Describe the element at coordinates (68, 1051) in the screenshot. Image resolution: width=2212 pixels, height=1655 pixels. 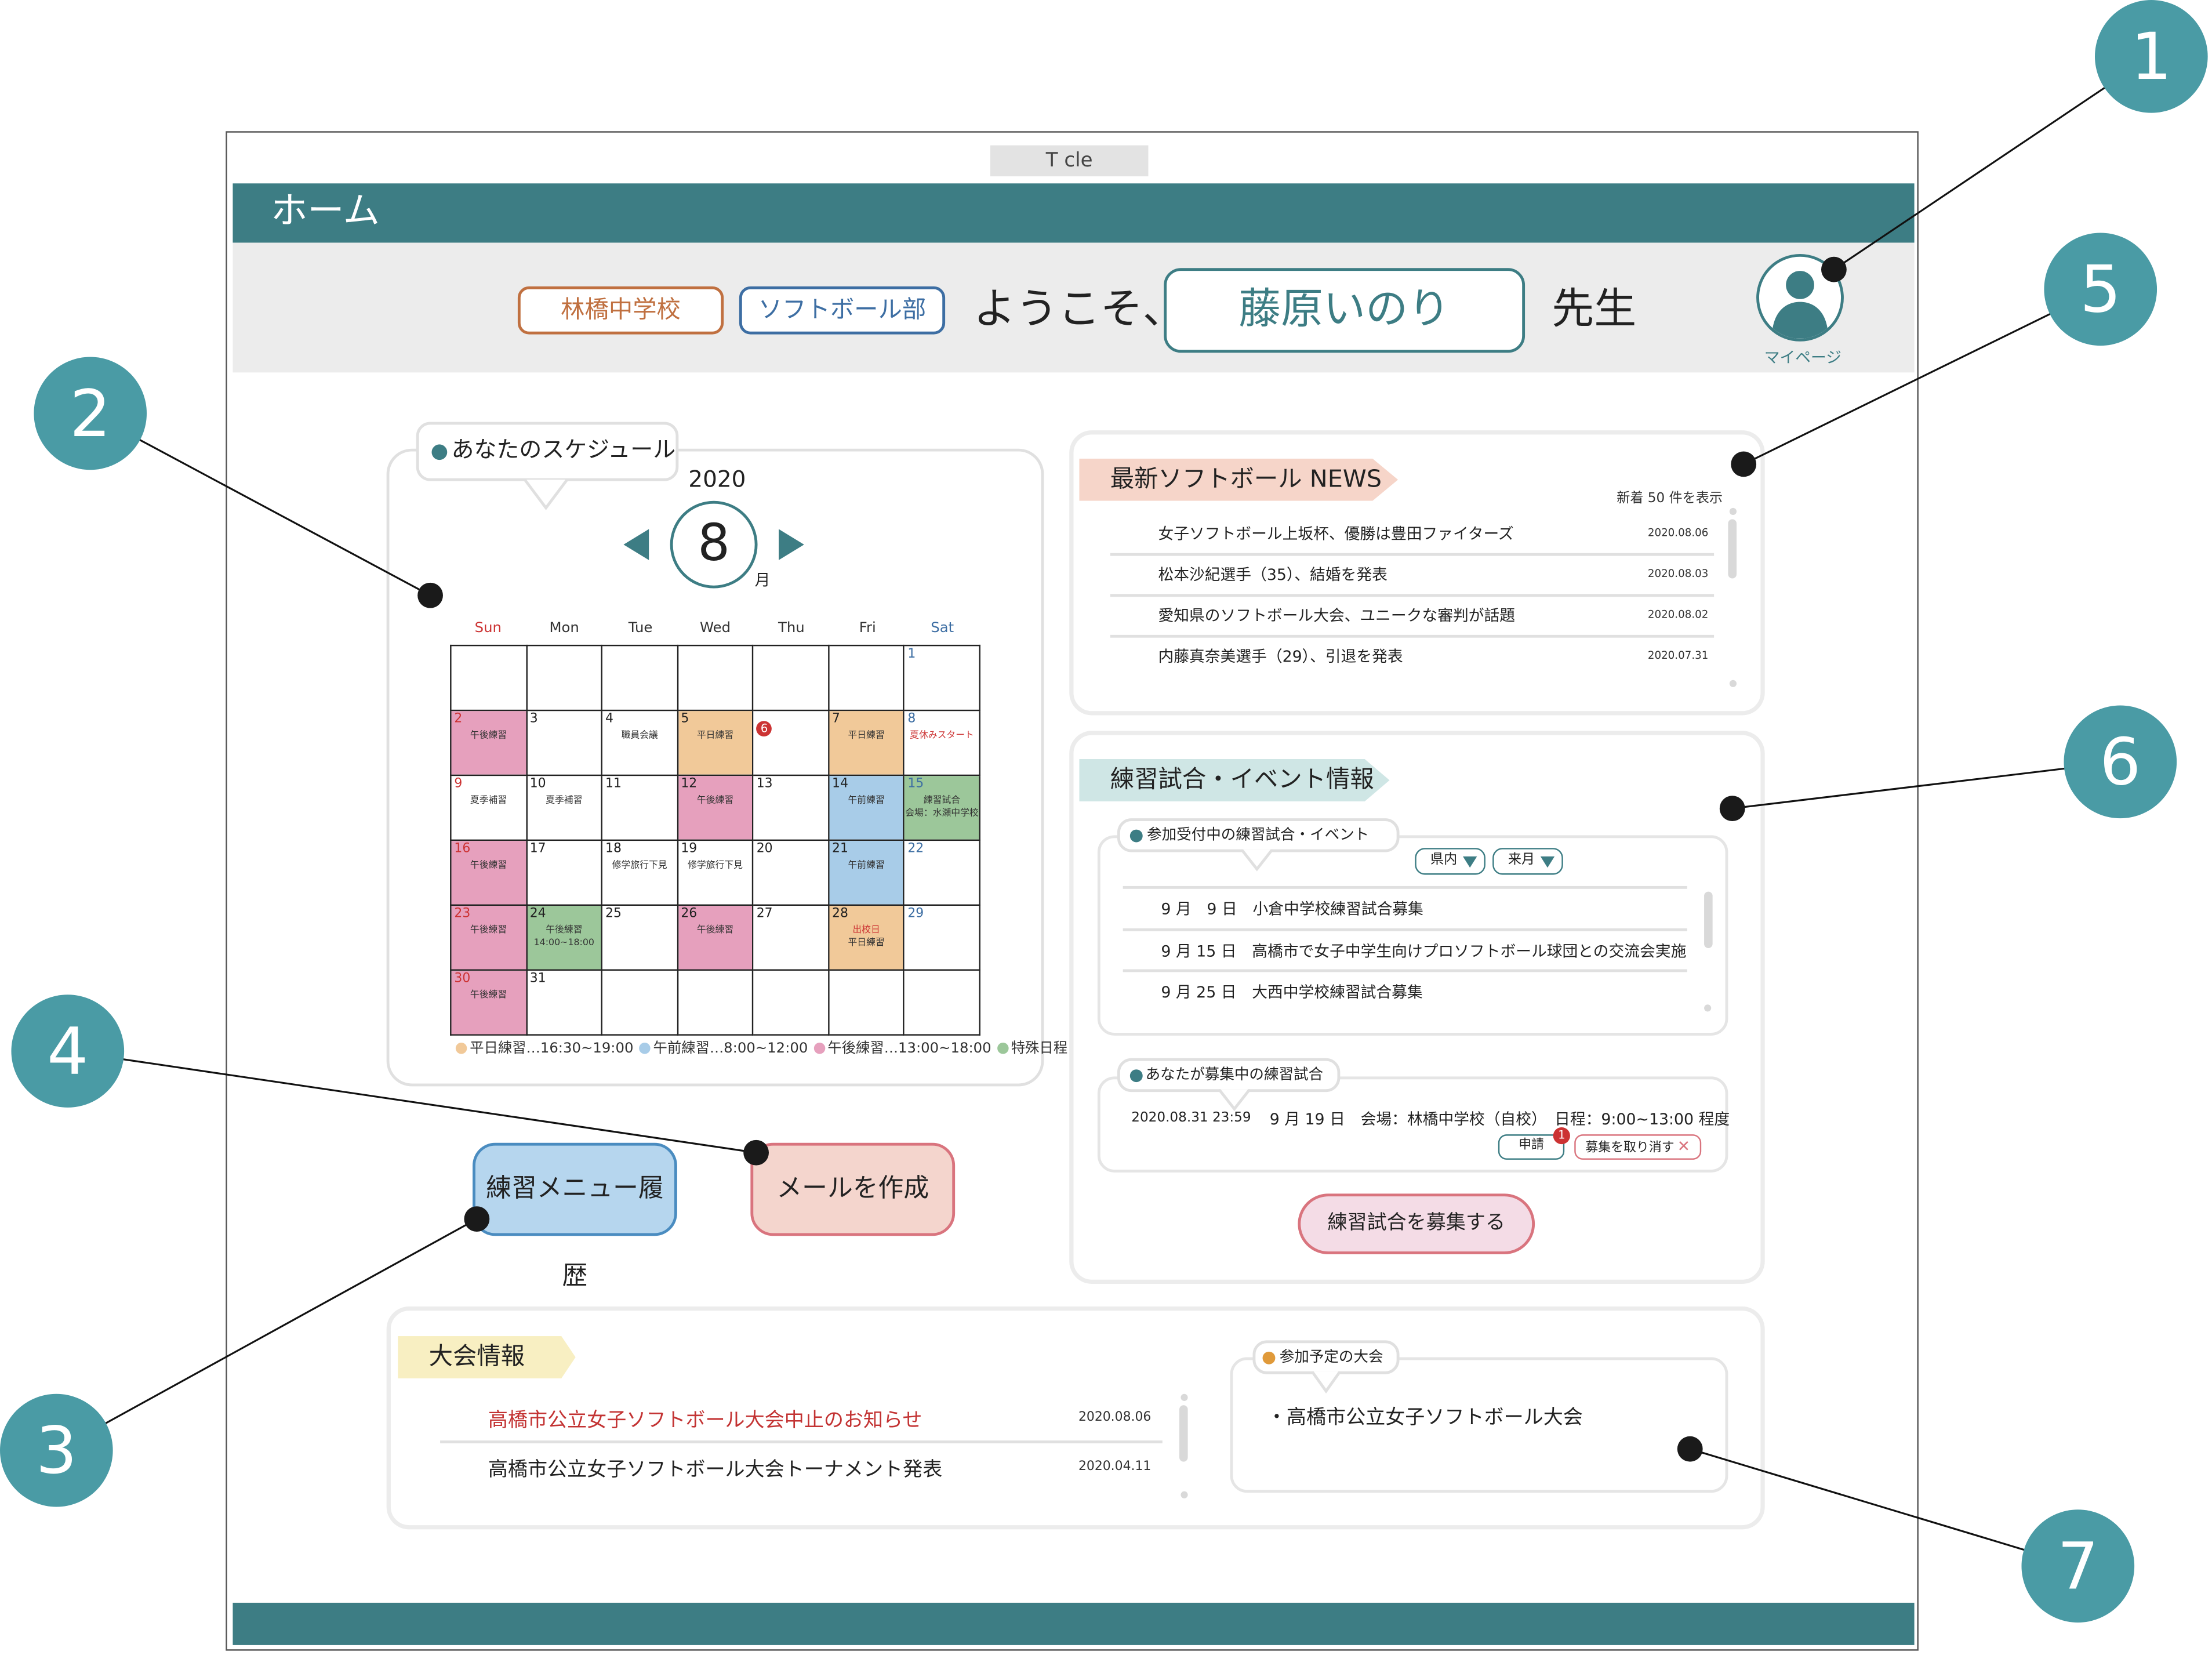
I see `callout-4: 4` at that location.